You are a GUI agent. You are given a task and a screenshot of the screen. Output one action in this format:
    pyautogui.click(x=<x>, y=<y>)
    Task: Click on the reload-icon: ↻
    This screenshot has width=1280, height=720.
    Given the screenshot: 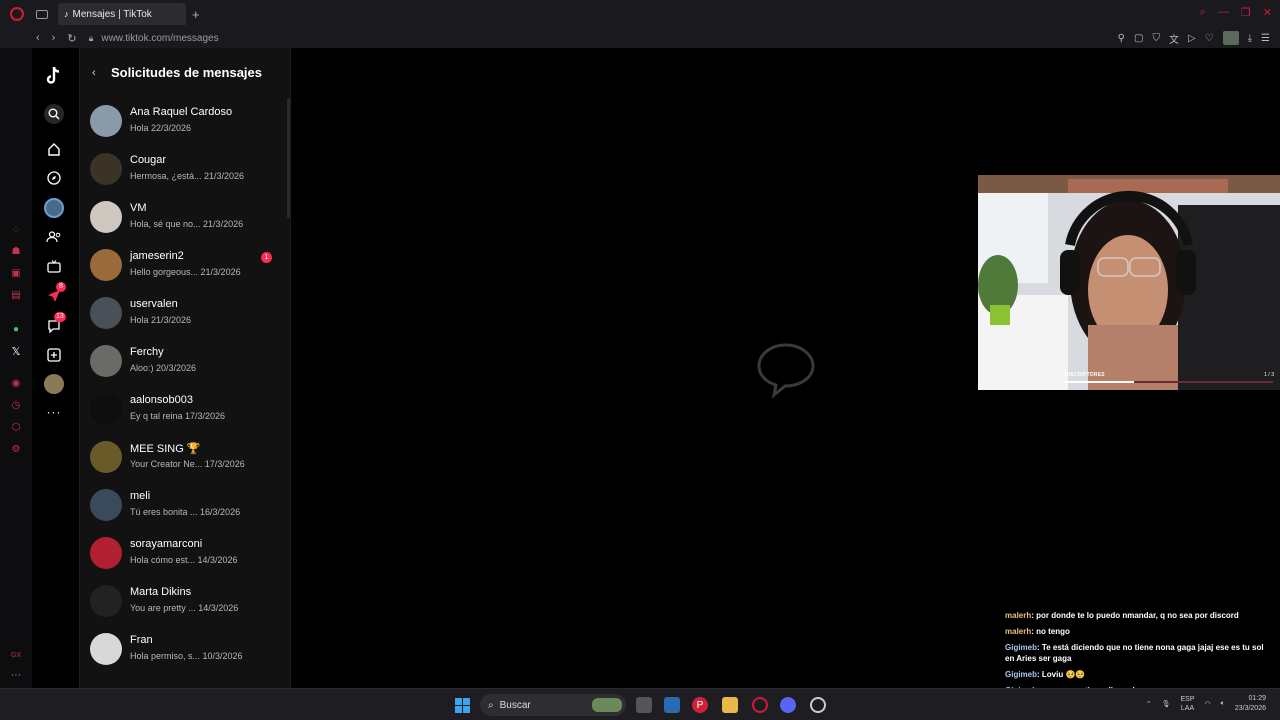 What is the action you would take?
    pyautogui.click(x=71, y=38)
    